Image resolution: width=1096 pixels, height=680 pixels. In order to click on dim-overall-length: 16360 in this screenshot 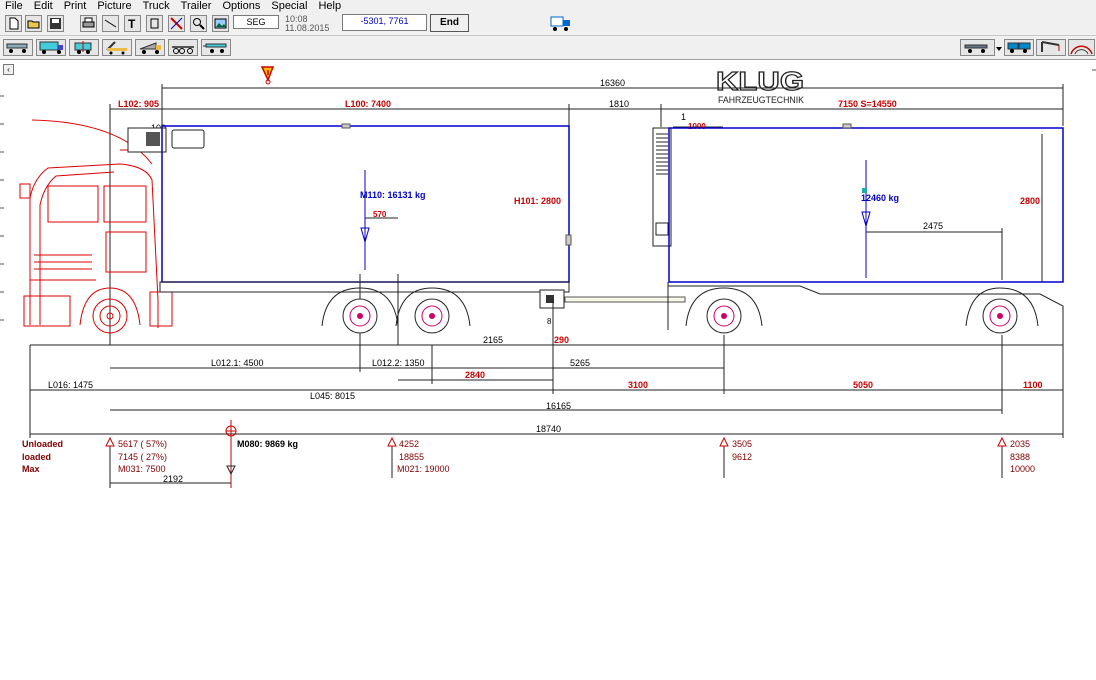, I will do `click(612, 83)`.